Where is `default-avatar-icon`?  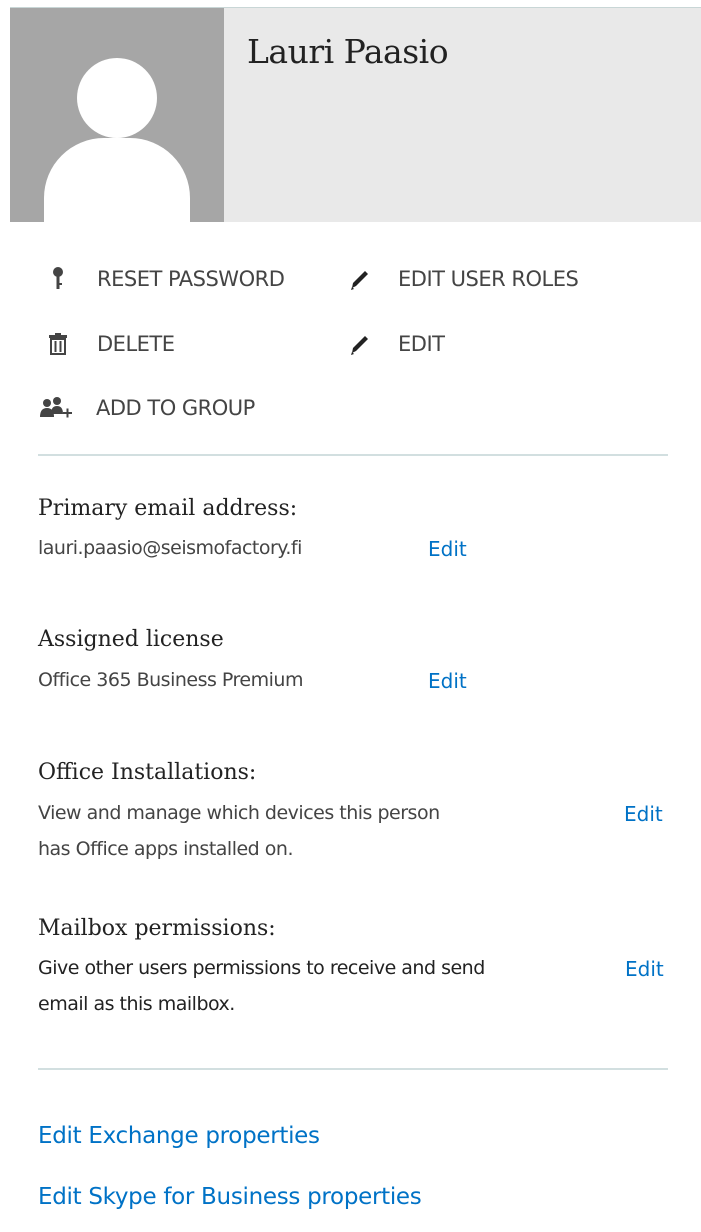 default-avatar-icon is located at coordinates (117, 115).